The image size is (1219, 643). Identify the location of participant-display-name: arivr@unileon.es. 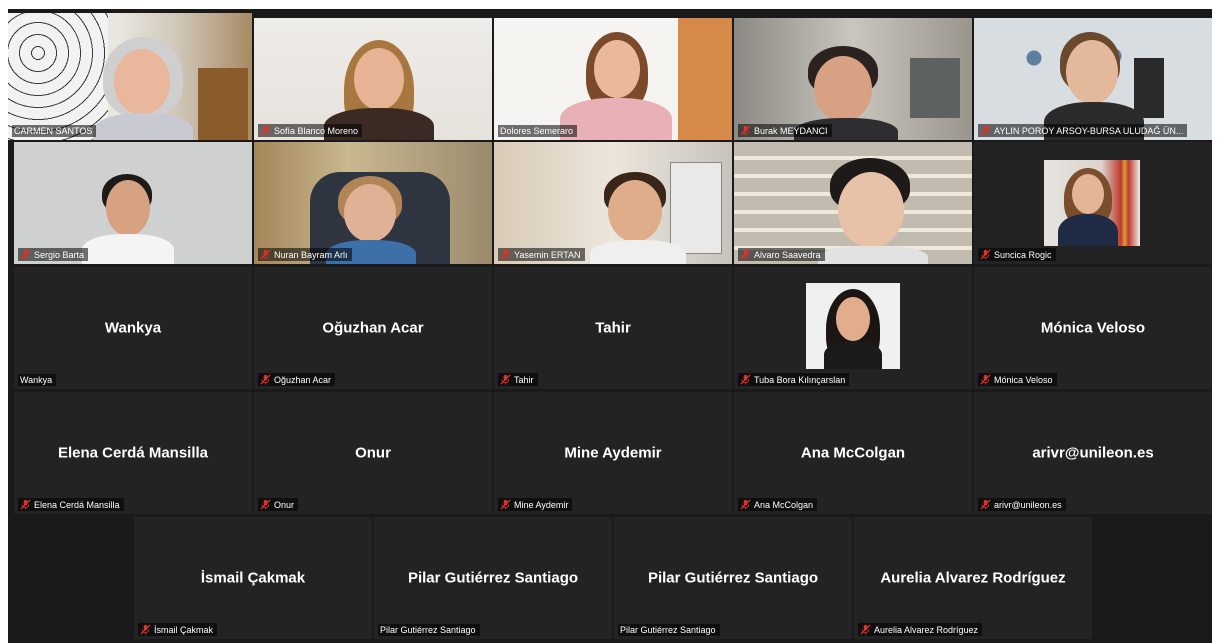
(1093, 453).